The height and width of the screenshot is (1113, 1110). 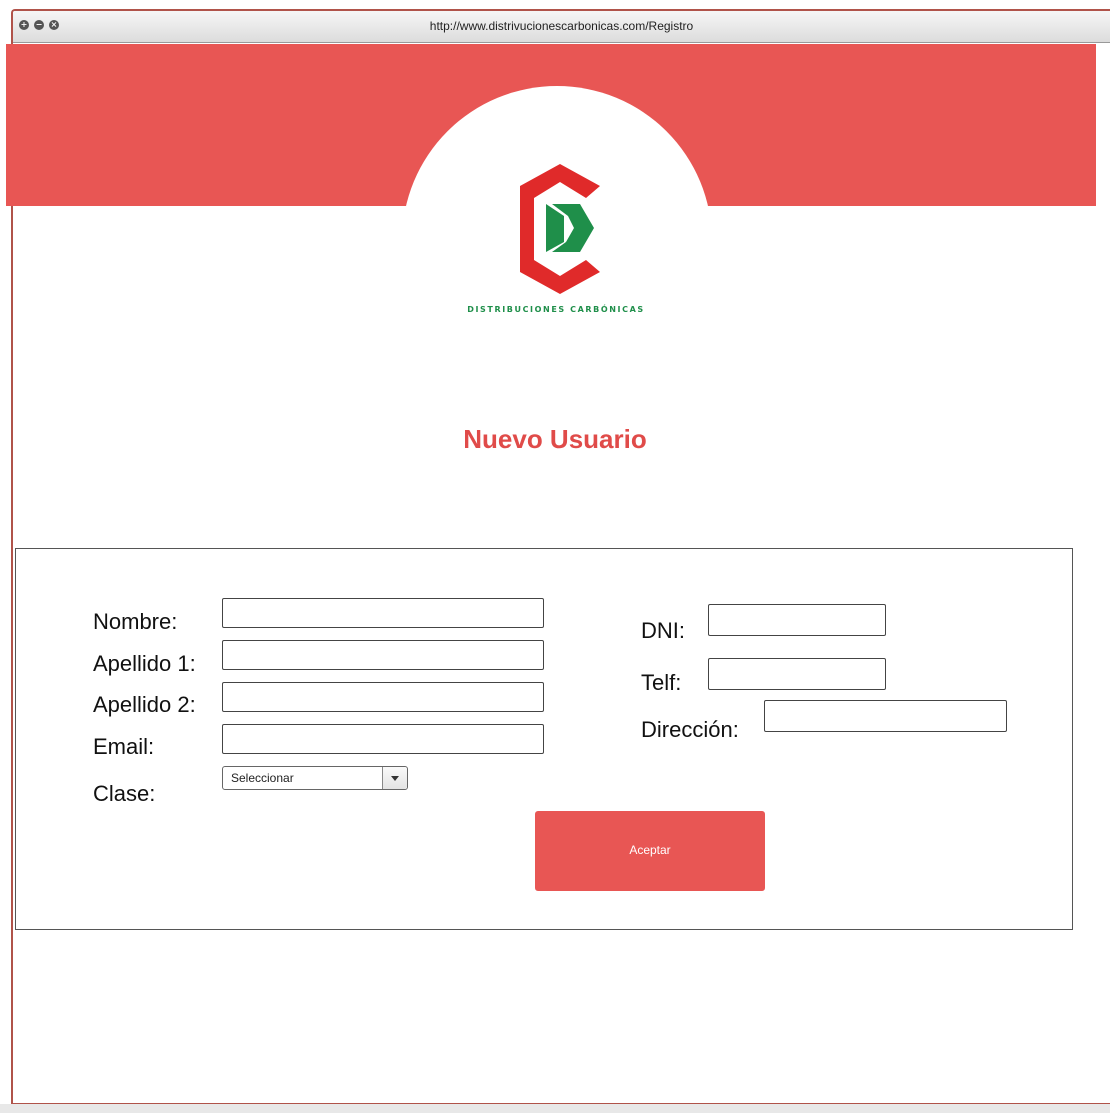 I want to click on telf-label: Telf:, so click(x=661, y=682).